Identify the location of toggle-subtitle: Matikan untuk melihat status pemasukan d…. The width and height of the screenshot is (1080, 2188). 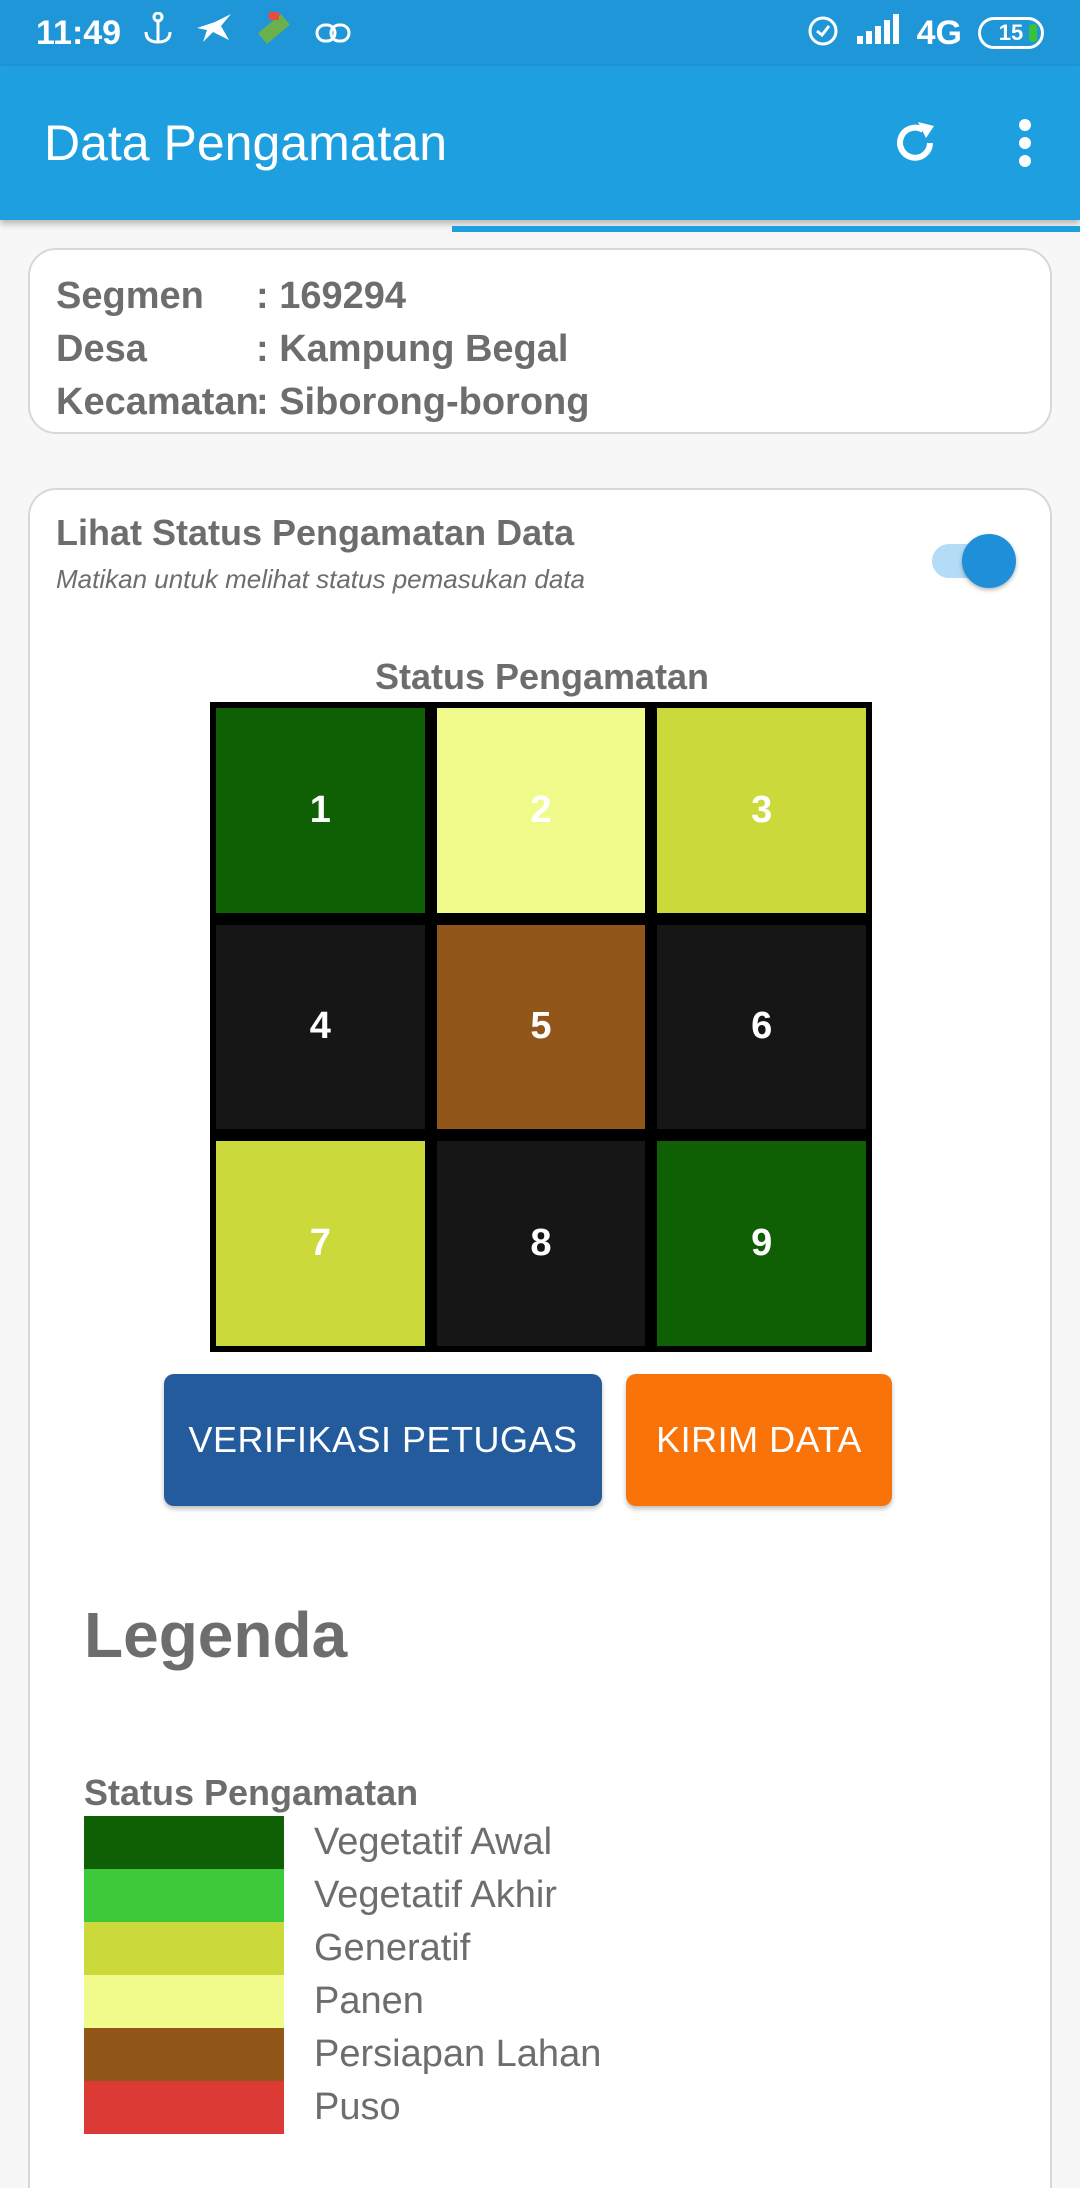
(320, 579).